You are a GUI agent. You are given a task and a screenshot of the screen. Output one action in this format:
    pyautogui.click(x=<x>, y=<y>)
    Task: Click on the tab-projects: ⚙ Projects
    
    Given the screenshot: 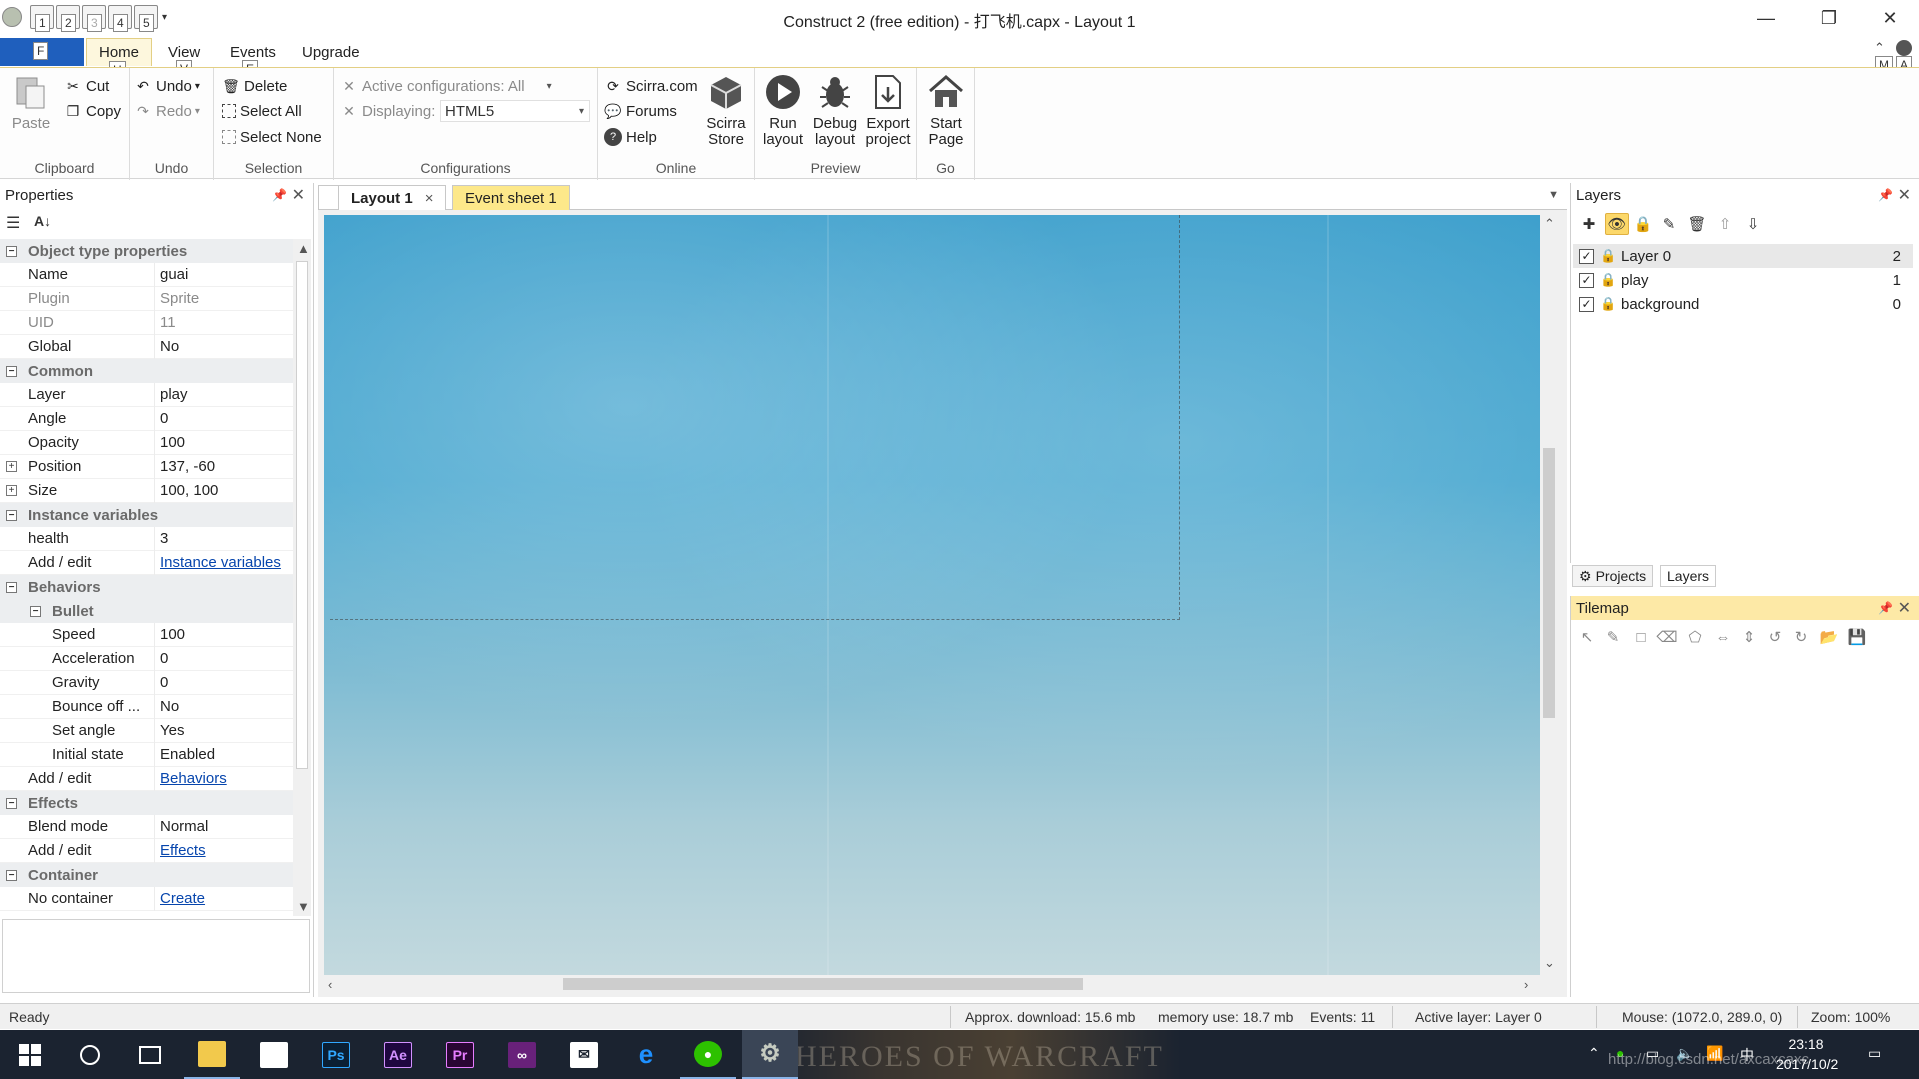 What is the action you would take?
    pyautogui.click(x=1613, y=576)
    